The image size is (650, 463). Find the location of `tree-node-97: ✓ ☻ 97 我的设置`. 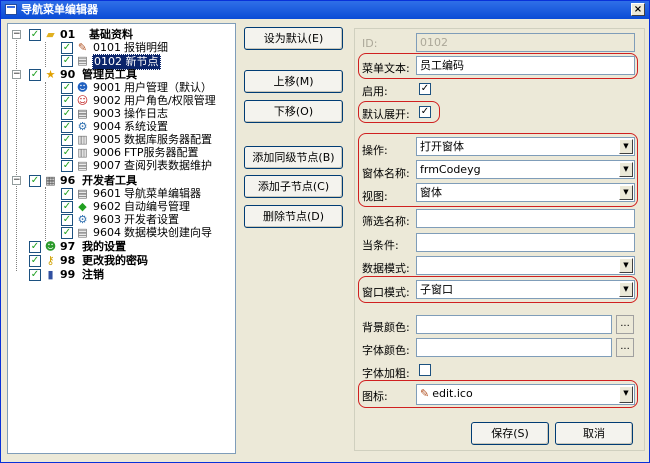

tree-node-97: ✓ ☻ 97 我的设置 is located at coordinates (120, 247).